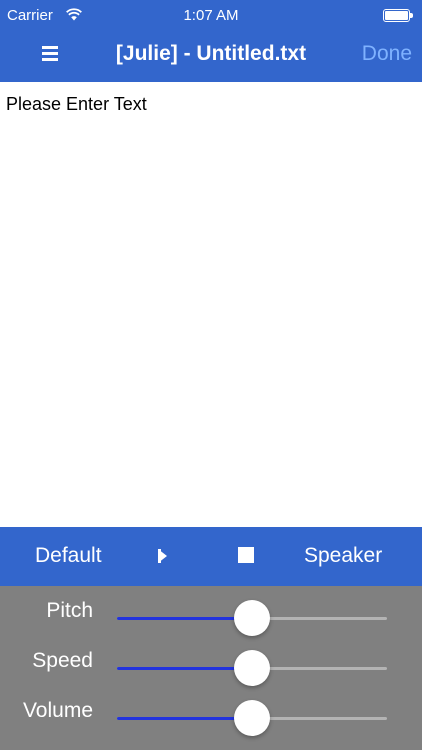 The width and height of the screenshot is (422, 750). I want to click on pitch-slider-fill, so click(184, 618).